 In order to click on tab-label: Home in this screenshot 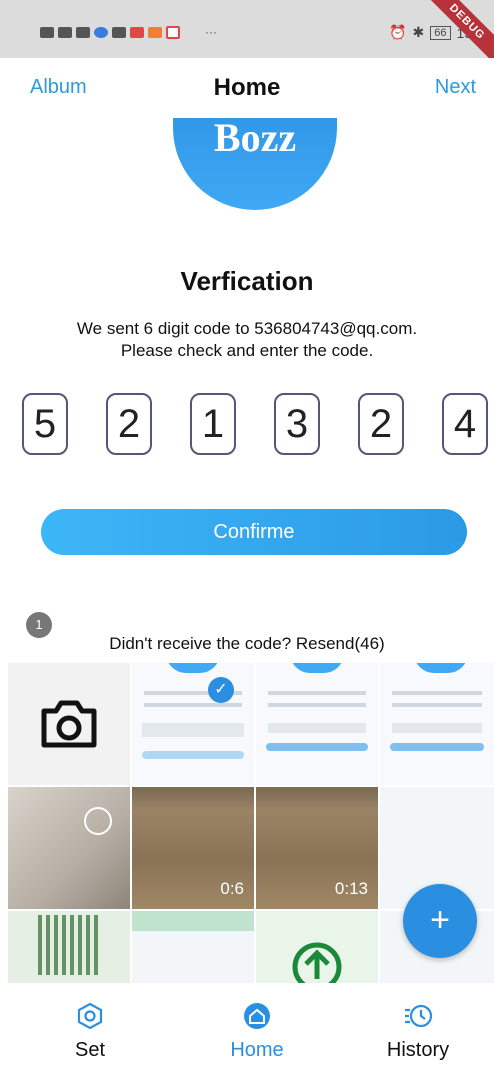, I will do `click(257, 1050)`.